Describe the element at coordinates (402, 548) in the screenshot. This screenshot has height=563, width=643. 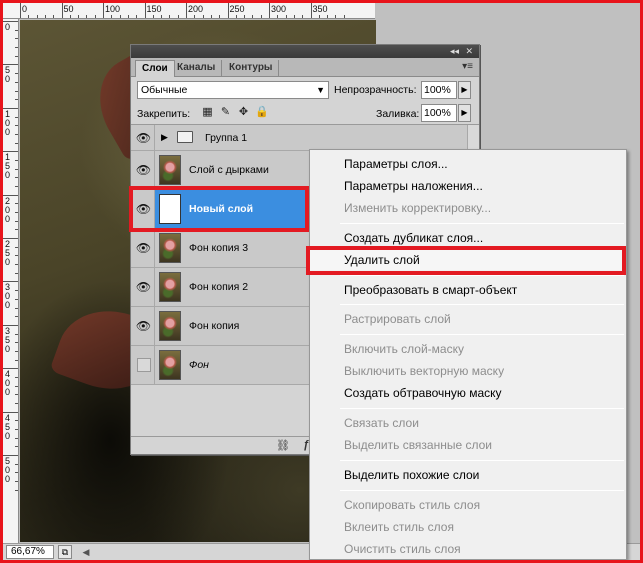
I see `menu-item: Очистить стиль слоя` at that location.